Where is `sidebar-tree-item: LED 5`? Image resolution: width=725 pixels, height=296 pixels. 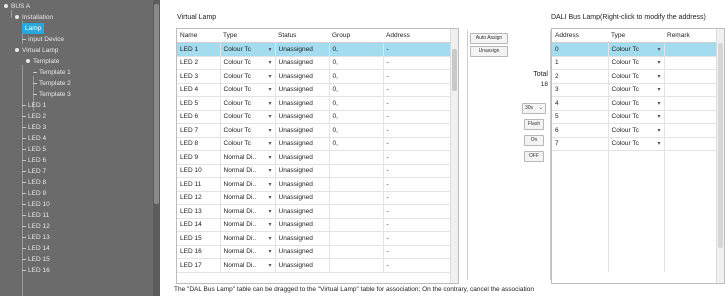 sidebar-tree-item: LED 5 is located at coordinates (34, 149).